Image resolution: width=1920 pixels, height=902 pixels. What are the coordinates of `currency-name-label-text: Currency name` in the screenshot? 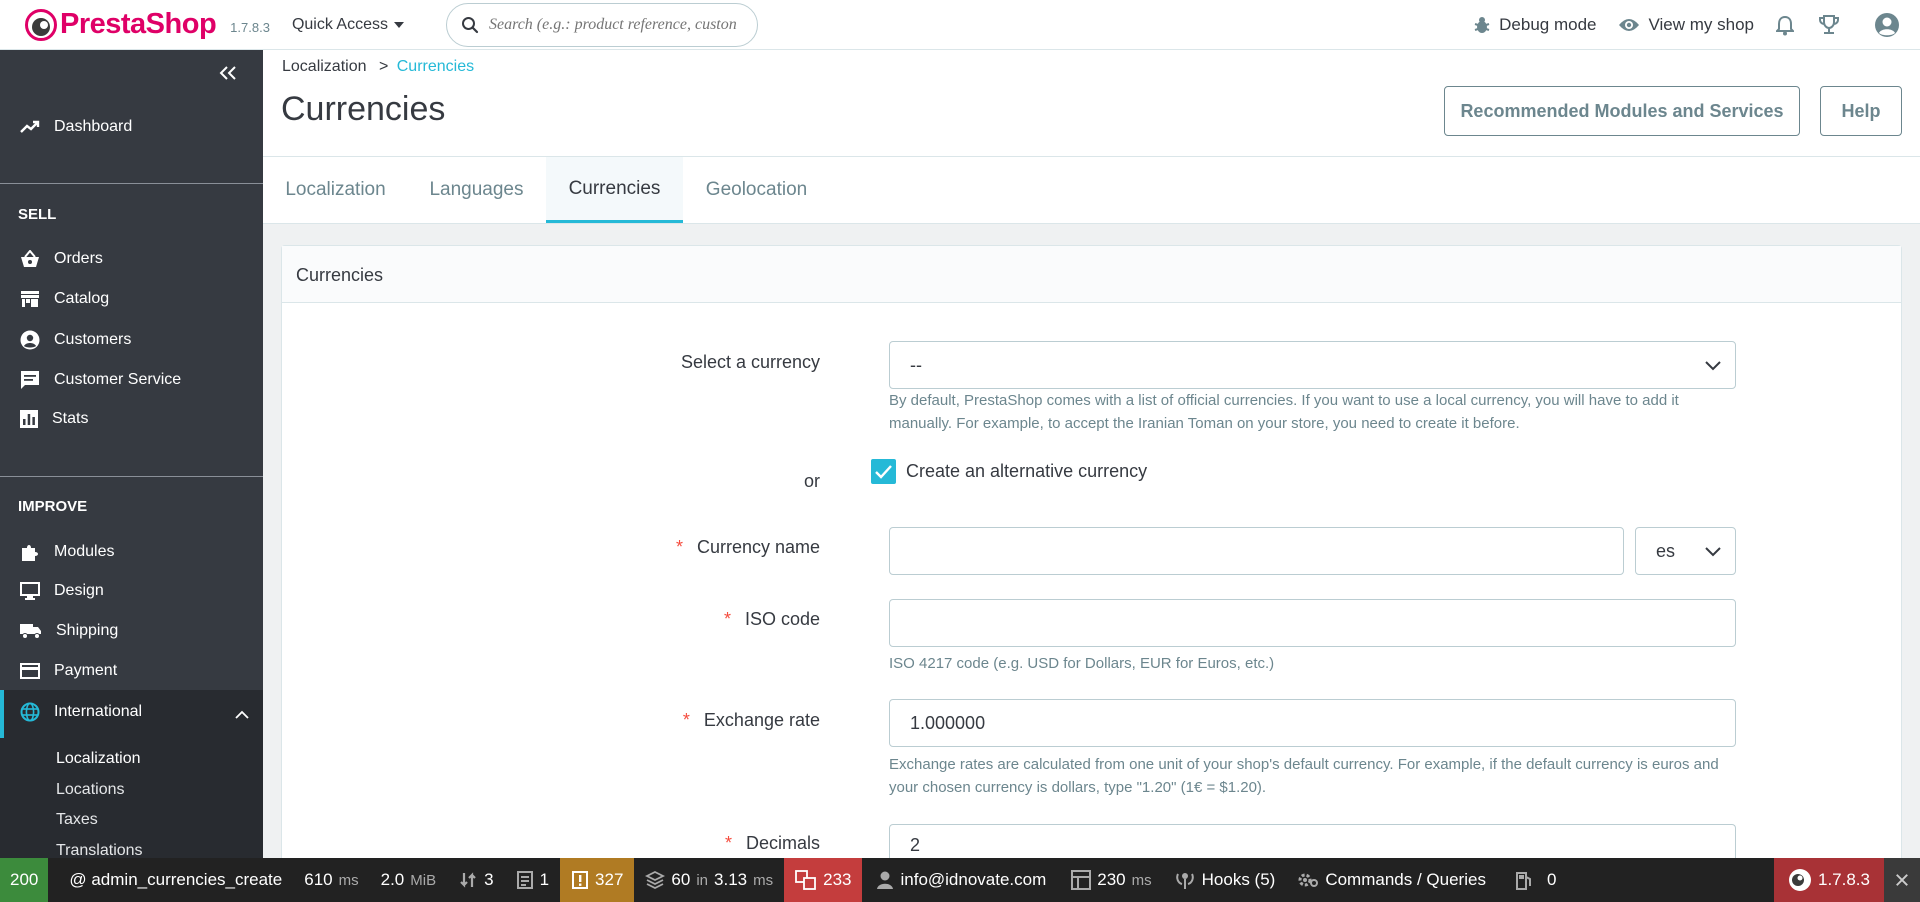 It's located at (758, 547).